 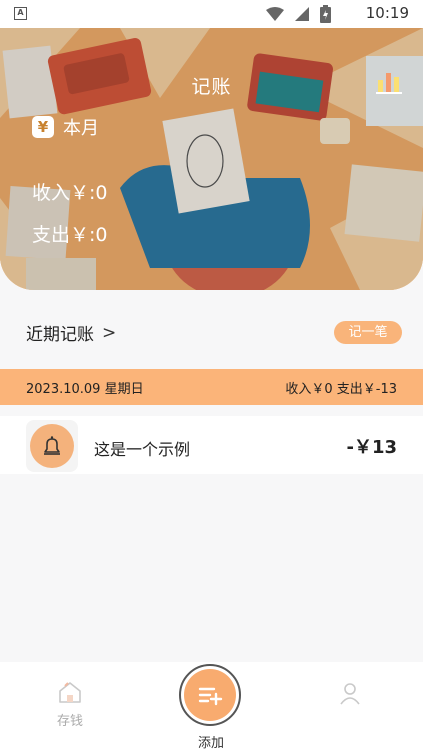 I want to click on category-badge, so click(x=52, y=446).